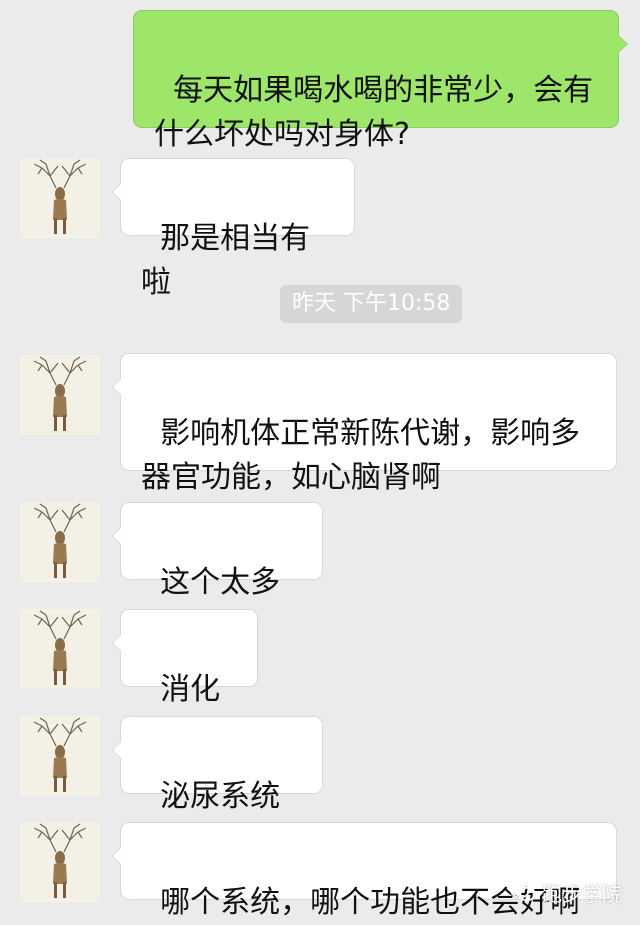 The width and height of the screenshot is (640, 925). Describe the element at coordinates (523, 891) in the screenshot. I see `wechat-icon` at that location.